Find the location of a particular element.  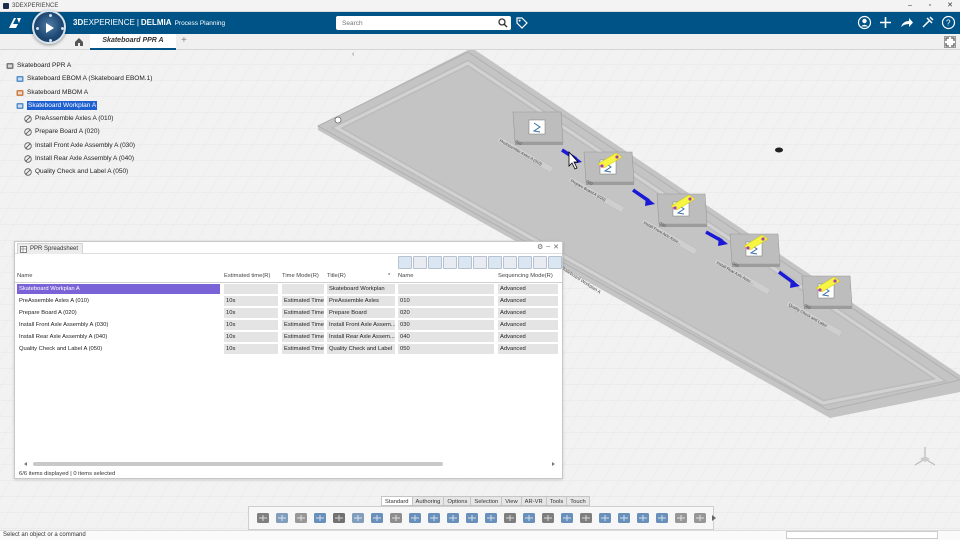

zoom-icon is located at coordinates (339, 518).